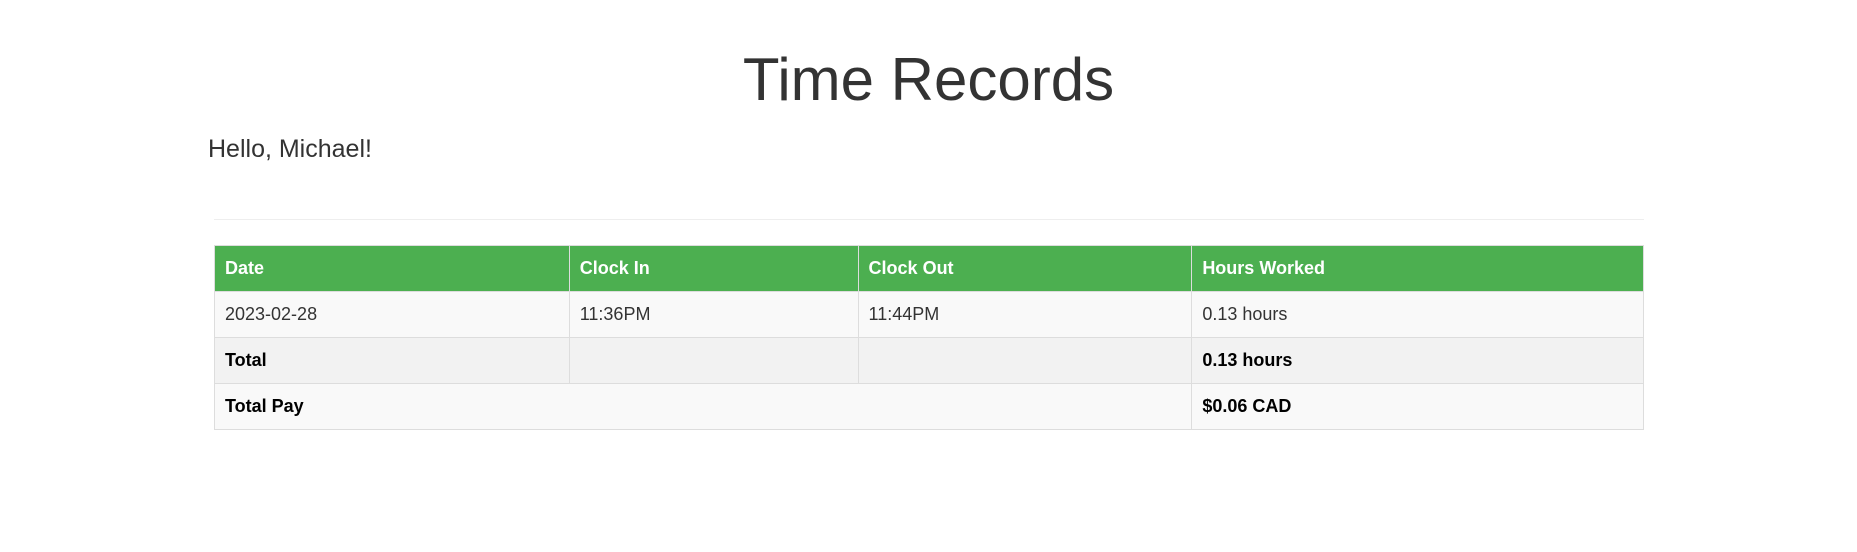  I want to click on total-row: Total 0.13 hours, so click(929, 360).